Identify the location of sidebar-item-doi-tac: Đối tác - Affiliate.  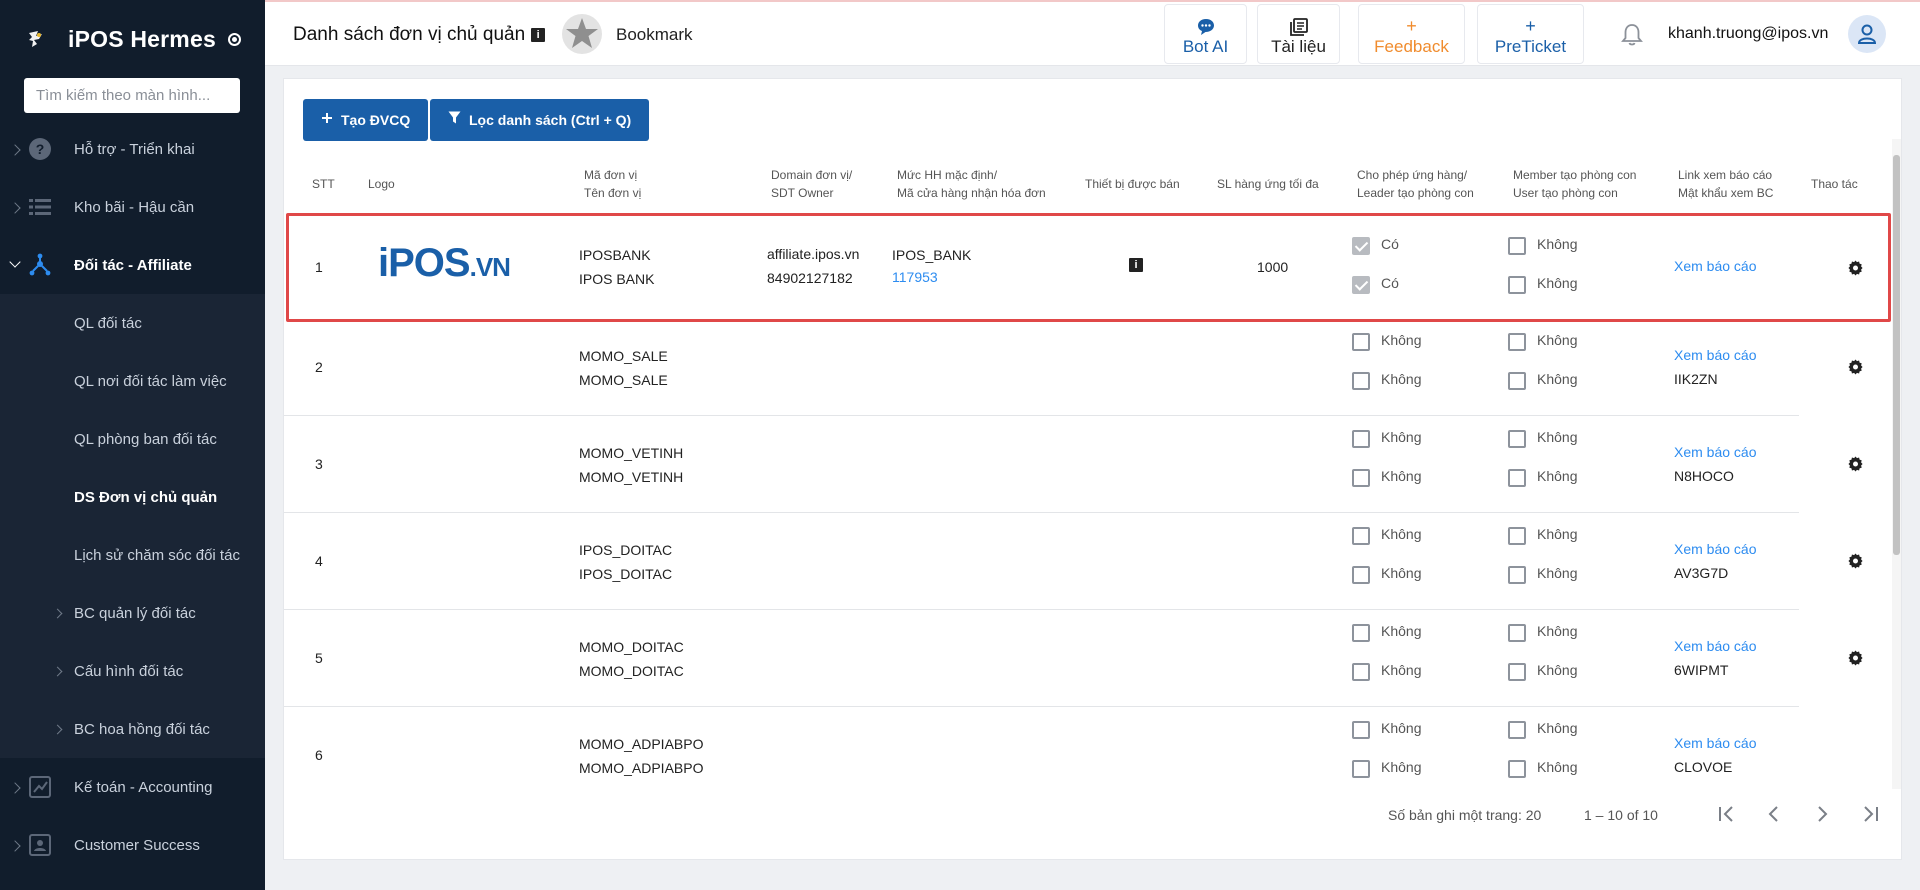
(132, 265).